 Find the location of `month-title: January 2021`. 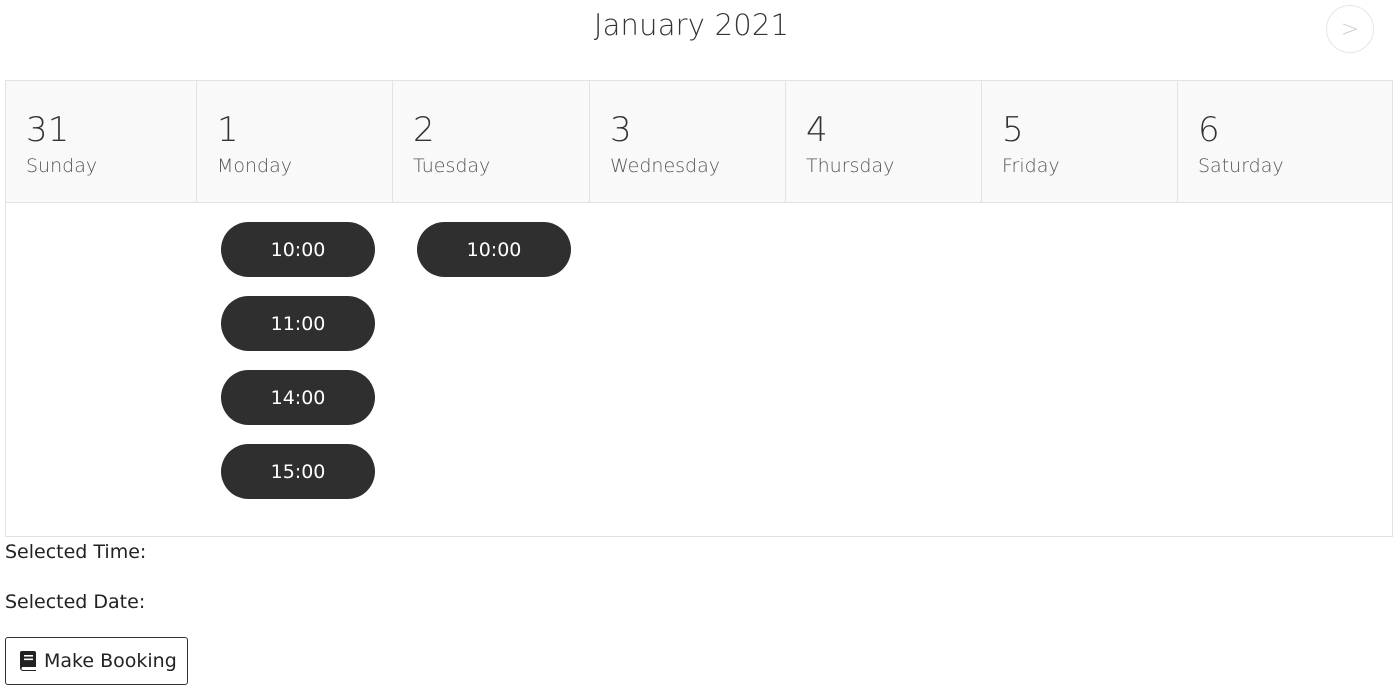

month-title: January 2021 is located at coordinates (691, 25).